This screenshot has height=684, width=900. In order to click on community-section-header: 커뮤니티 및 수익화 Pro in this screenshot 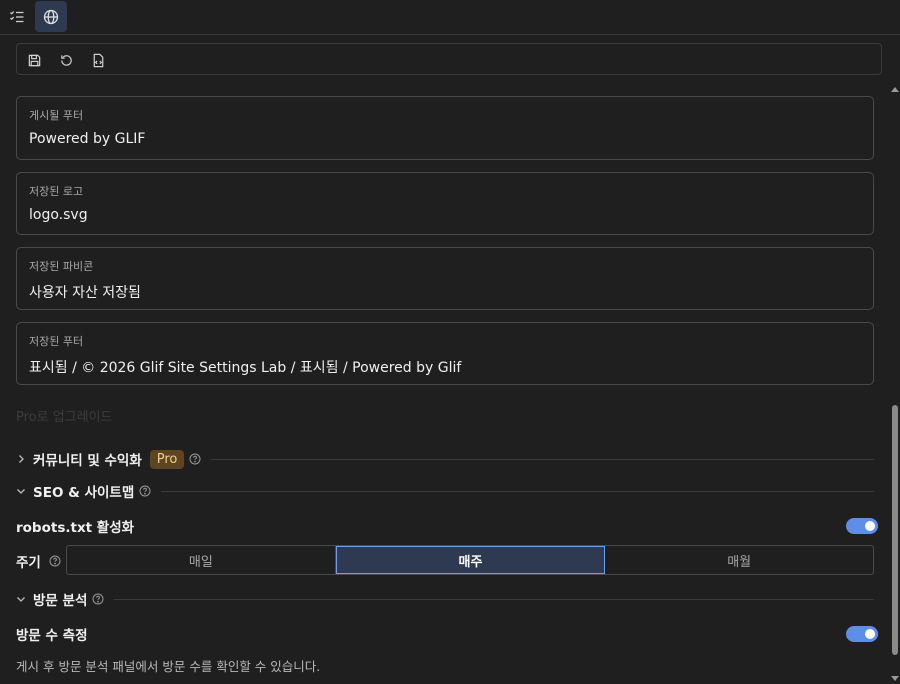, I will do `click(445, 459)`.